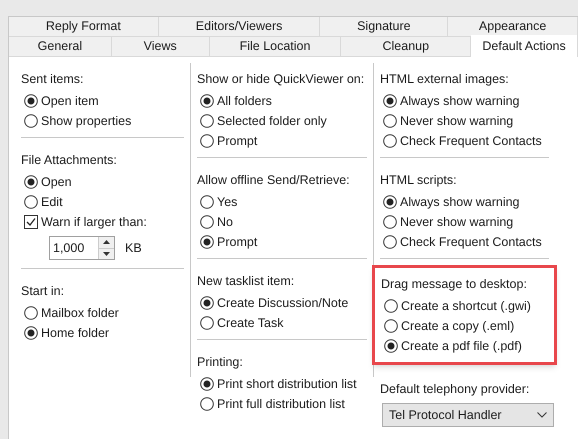 This screenshot has width=578, height=439. I want to click on option-label: Create a pdf file (.pdf), so click(461, 346).